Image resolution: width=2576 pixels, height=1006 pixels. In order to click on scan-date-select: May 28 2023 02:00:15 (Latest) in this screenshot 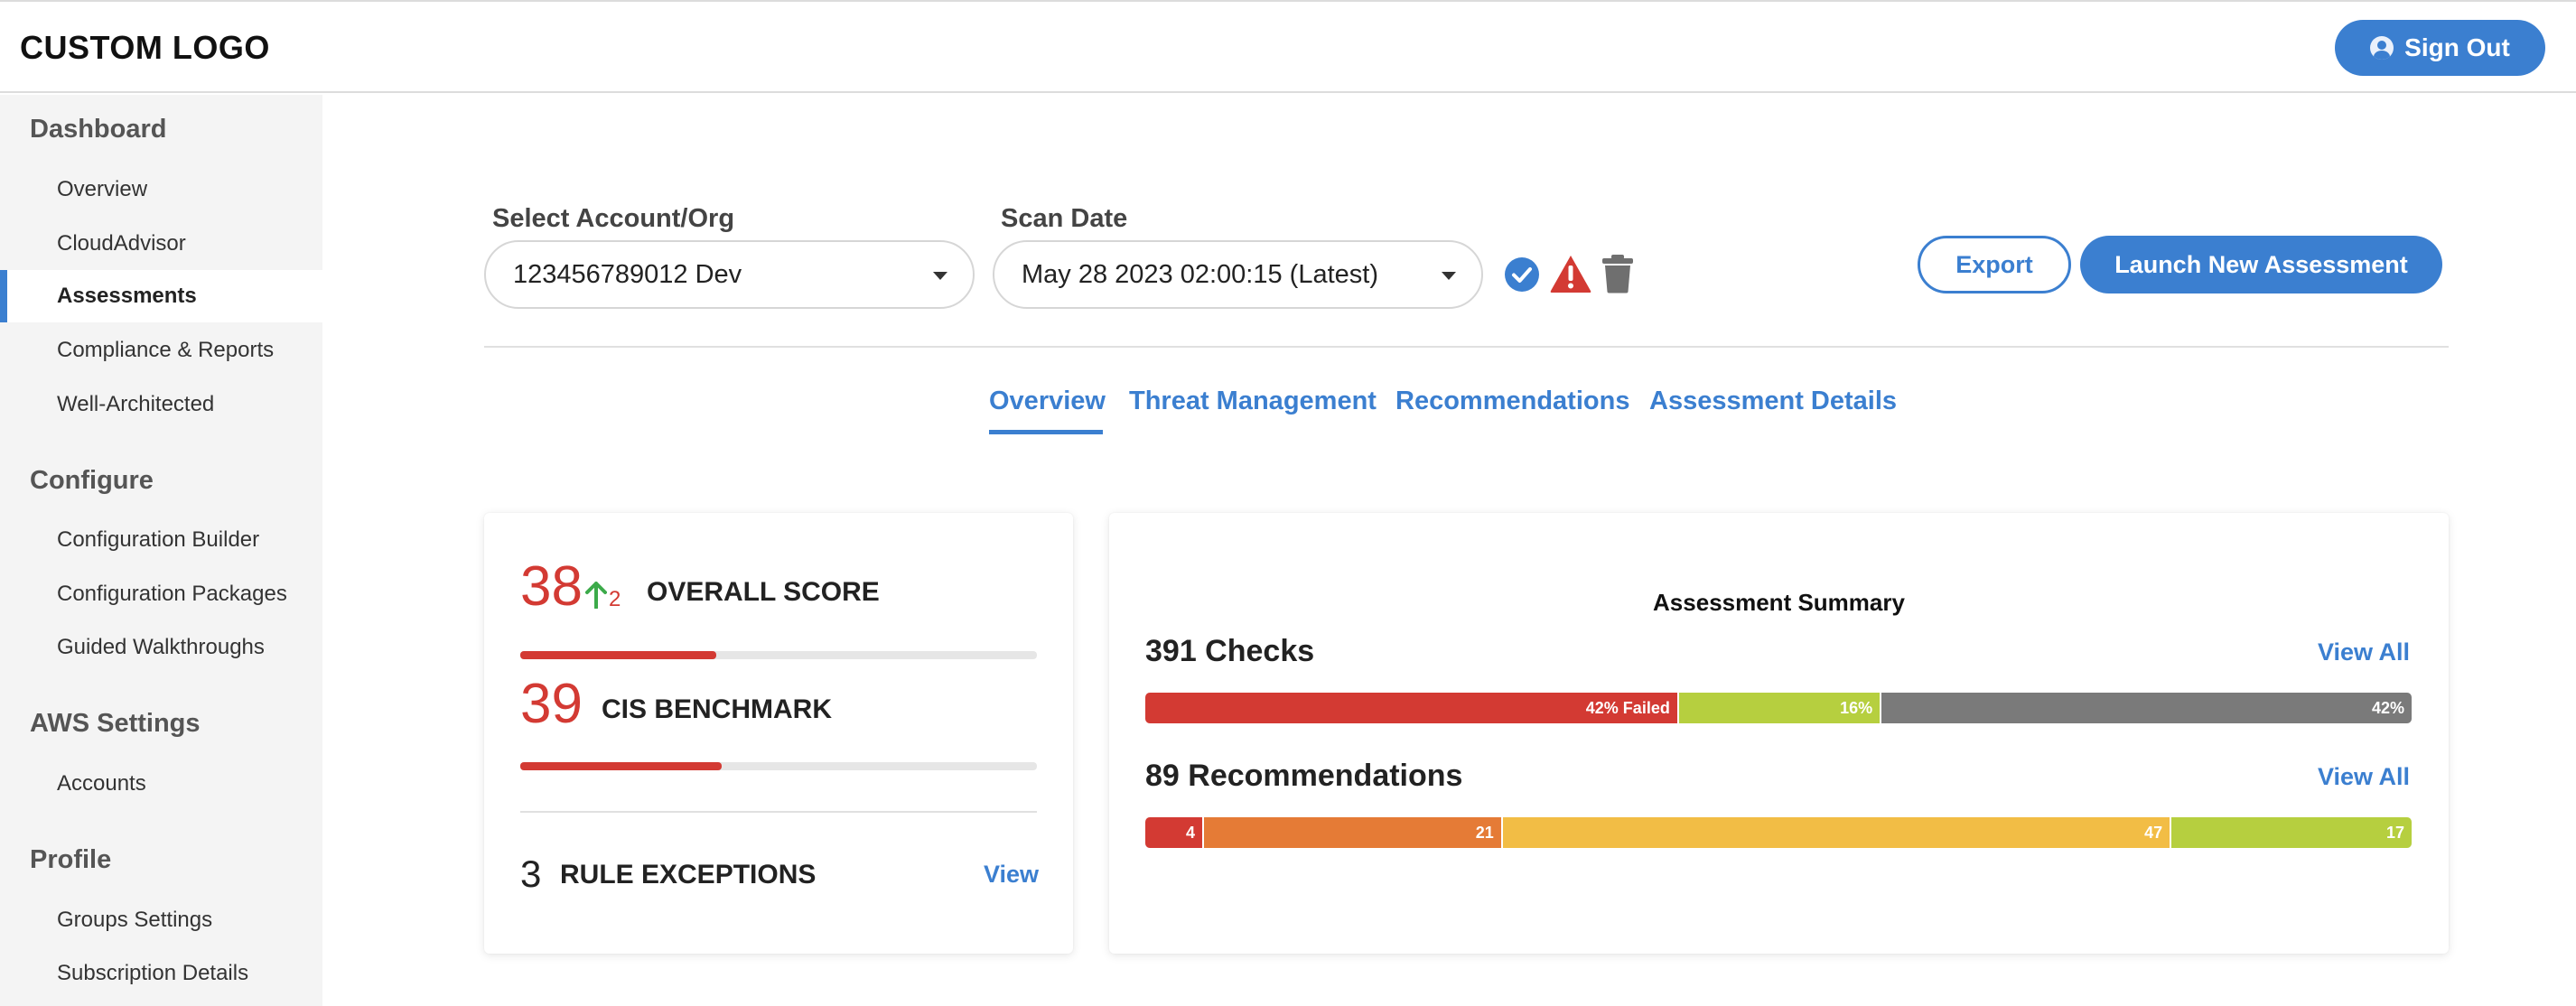, I will do `click(1238, 274)`.